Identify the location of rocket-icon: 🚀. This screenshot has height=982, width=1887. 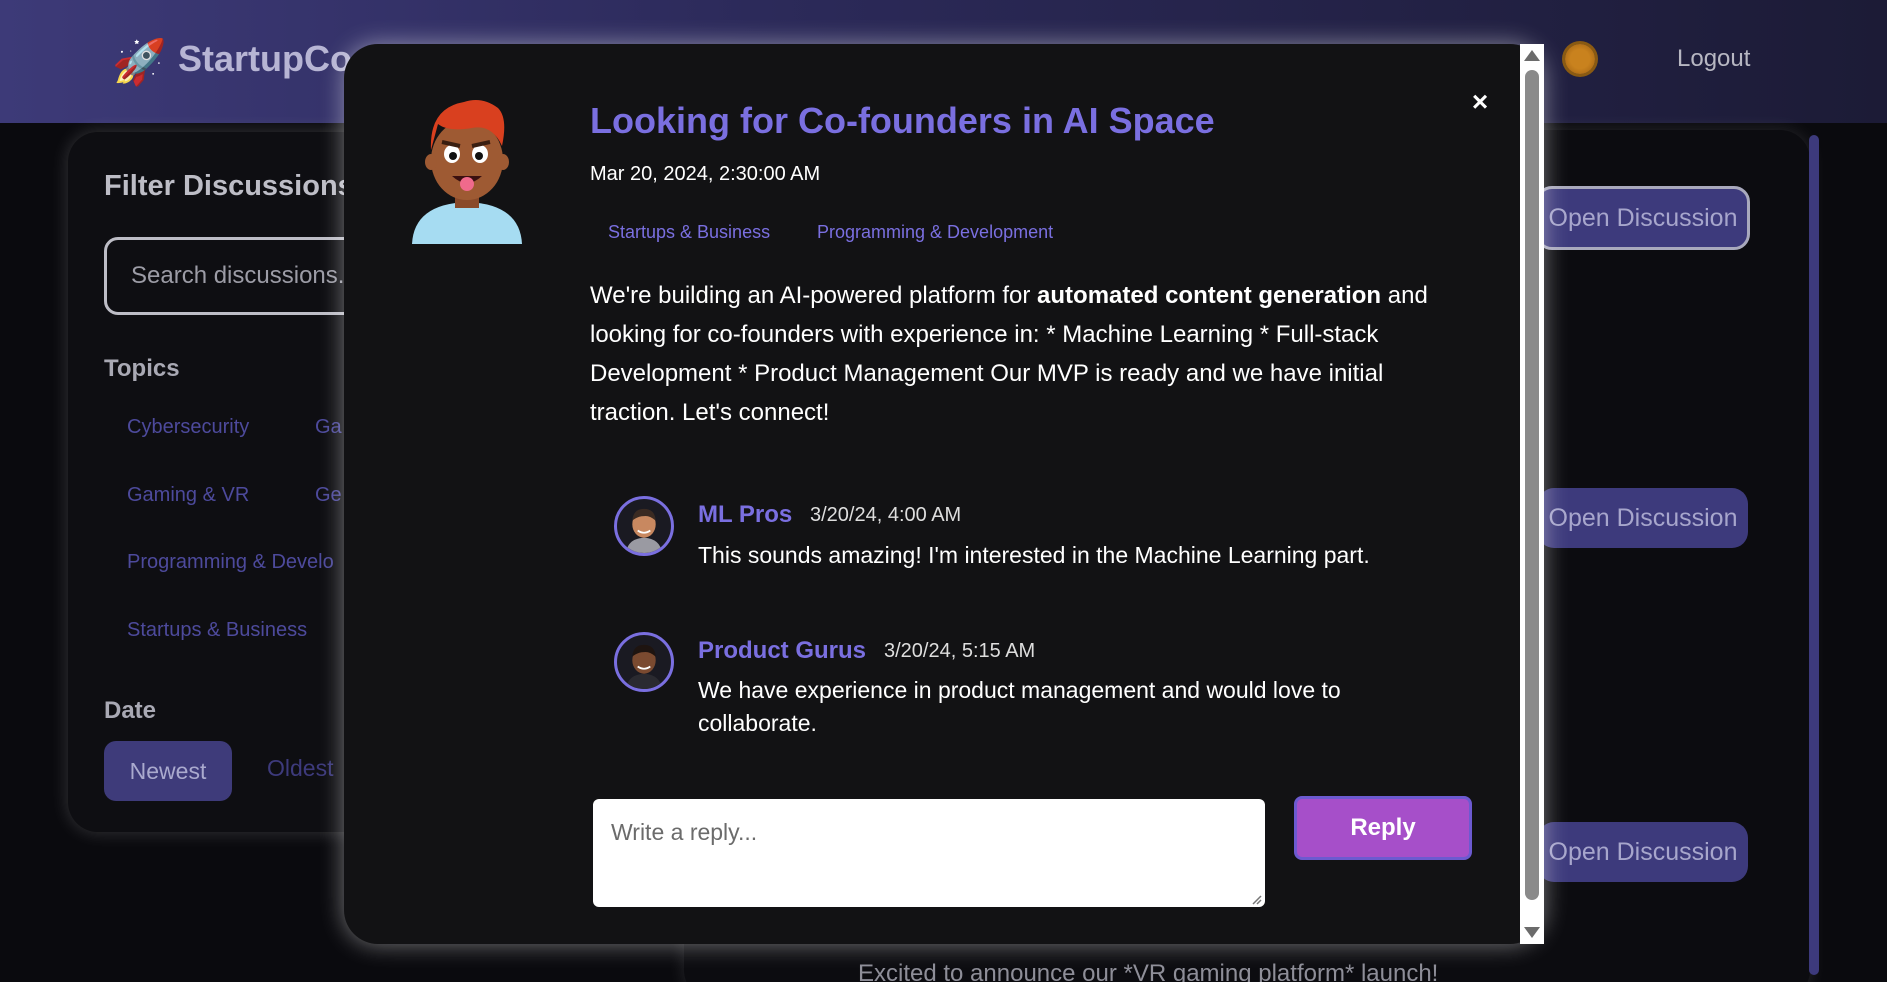
(139, 62).